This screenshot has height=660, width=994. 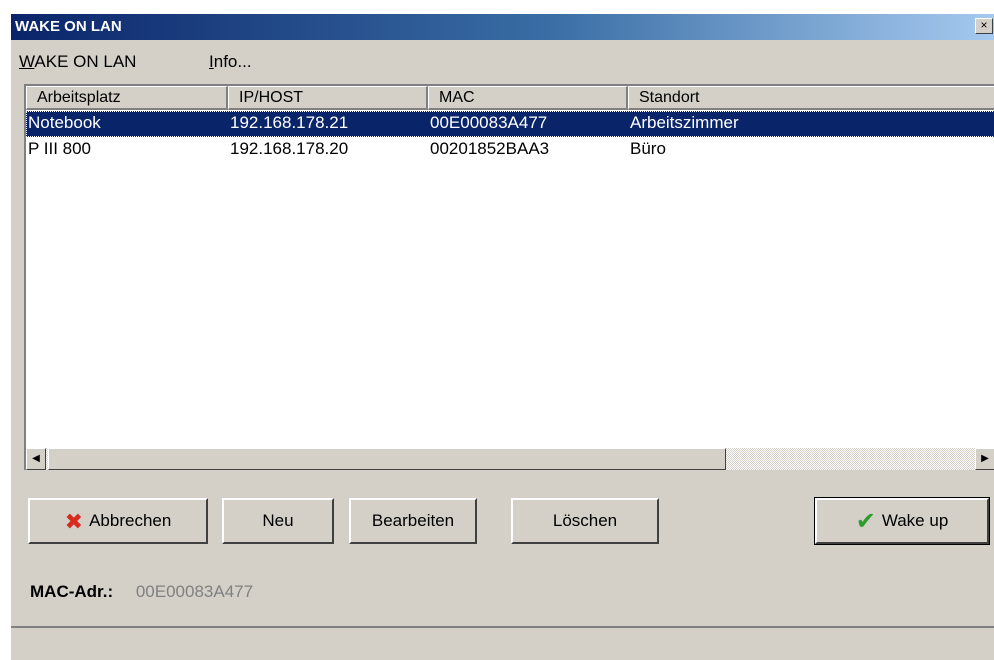 I want to click on scroll-thumb, so click(x=387, y=459).